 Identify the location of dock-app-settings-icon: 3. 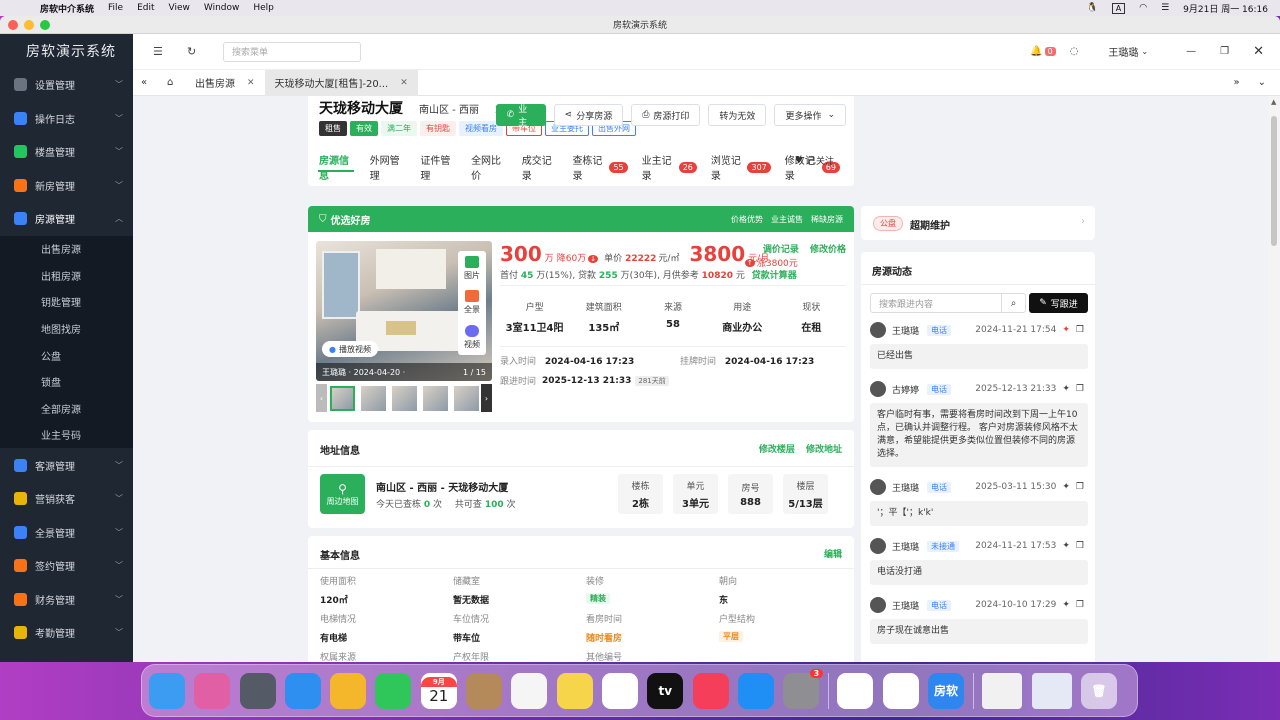
(803, 688).